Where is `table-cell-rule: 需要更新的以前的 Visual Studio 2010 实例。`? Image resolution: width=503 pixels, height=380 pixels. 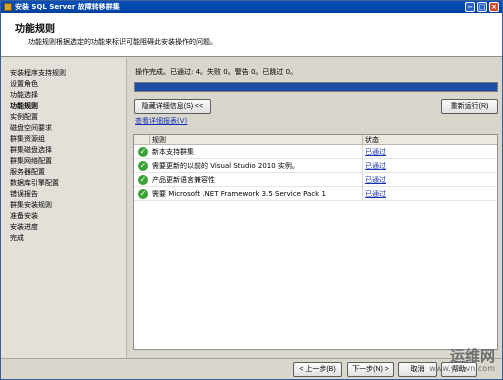 table-cell-rule: 需要更新的以前的 Visual Studio 2010 实例。 is located at coordinates (225, 166).